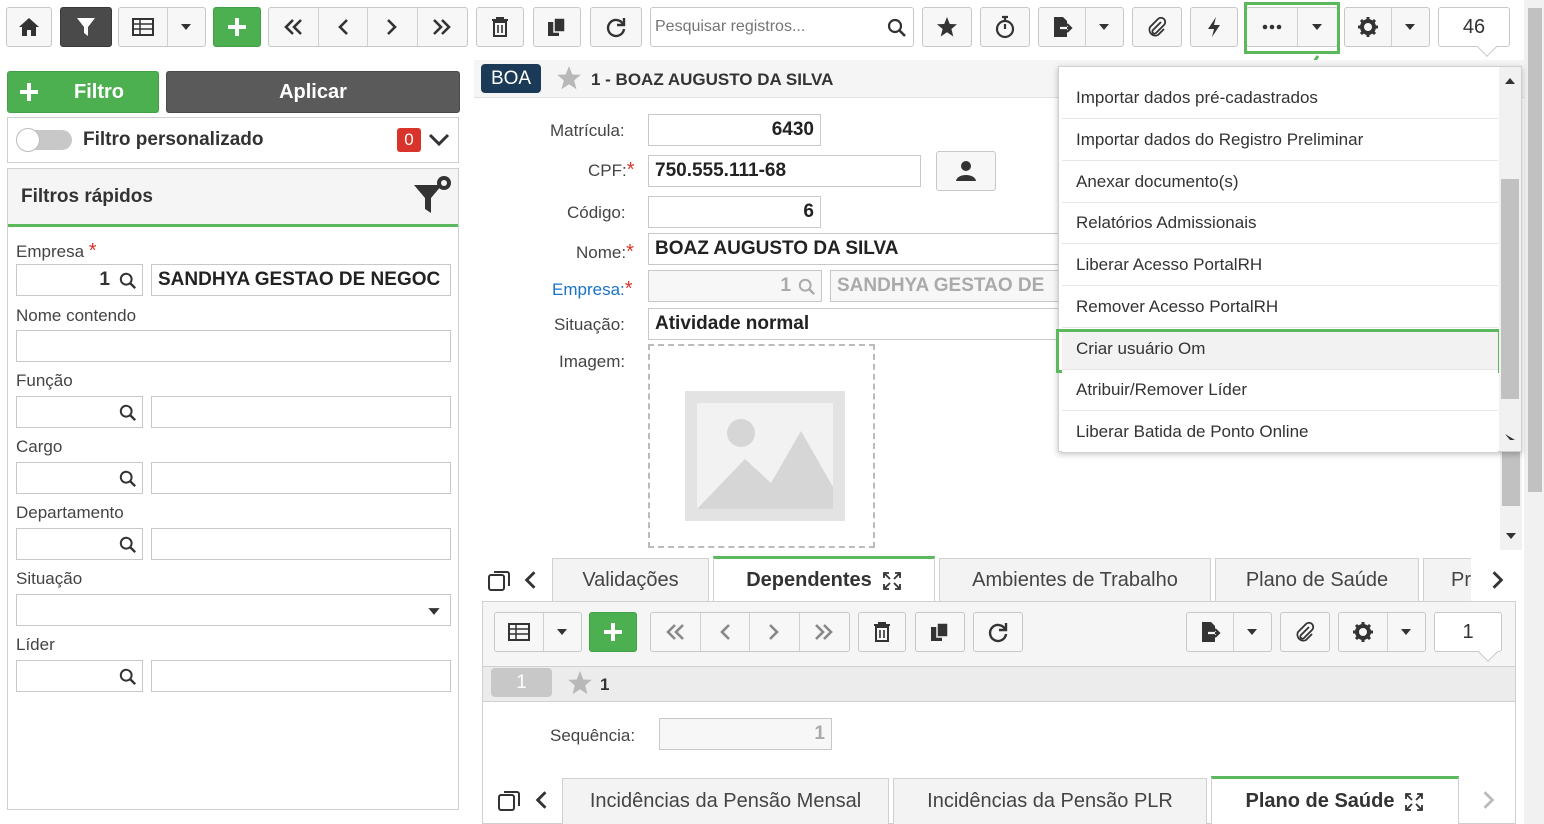  What do you see at coordinates (29, 27) in the screenshot?
I see `home-button` at bounding box center [29, 27].